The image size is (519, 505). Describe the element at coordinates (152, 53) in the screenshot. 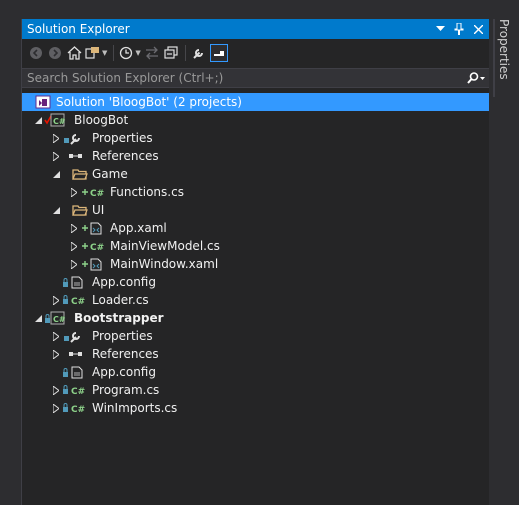

I see `sync-with-active-document-icon` at that location.